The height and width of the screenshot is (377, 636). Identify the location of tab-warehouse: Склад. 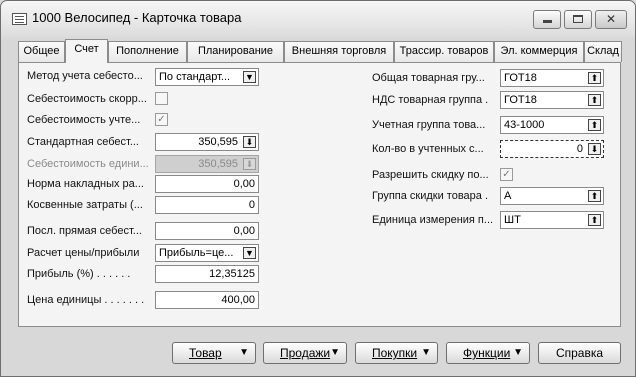
(603, 51).